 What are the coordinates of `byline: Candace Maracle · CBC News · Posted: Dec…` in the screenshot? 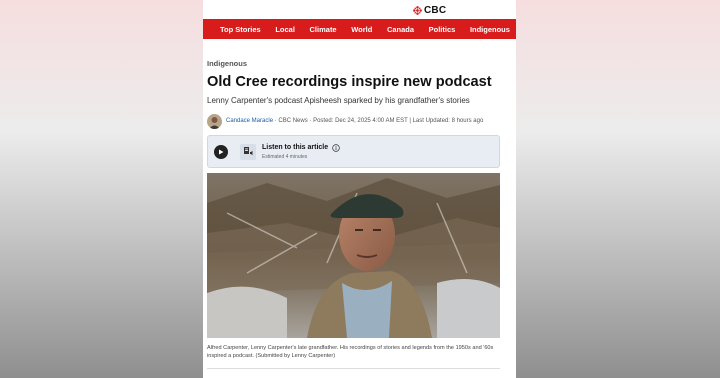 It's located at (353, 121).